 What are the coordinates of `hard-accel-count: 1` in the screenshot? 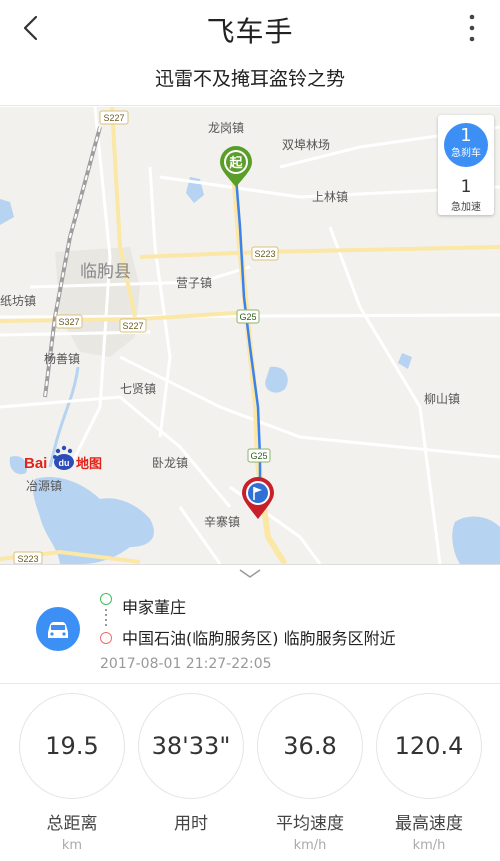 It's located at (466, 187).